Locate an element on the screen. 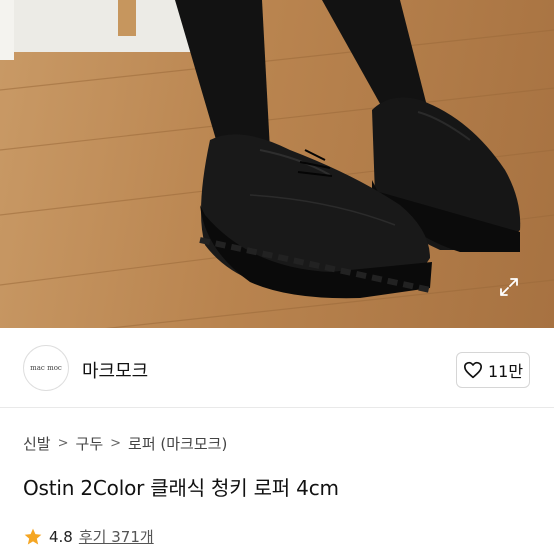  shop-logo: mac moc is located at coordinates (46, 368).